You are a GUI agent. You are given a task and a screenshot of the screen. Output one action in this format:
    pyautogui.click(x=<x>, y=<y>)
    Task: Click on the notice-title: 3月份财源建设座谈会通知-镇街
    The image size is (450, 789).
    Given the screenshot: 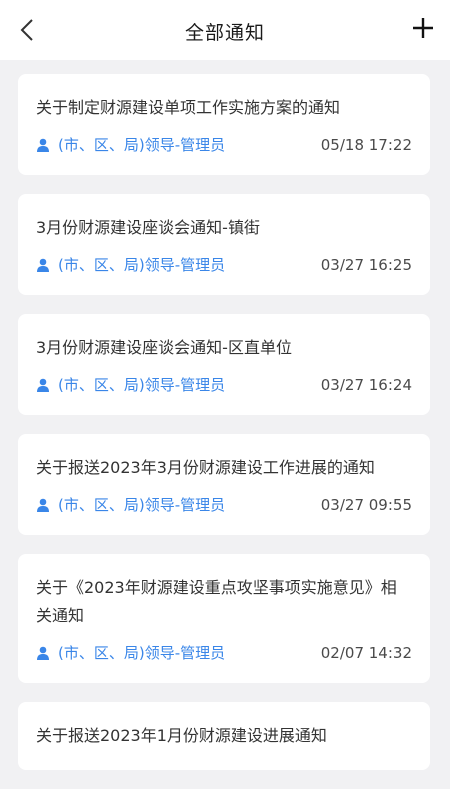 What is the action you would take?
    pyautogui.click(x=148, y=227)
    